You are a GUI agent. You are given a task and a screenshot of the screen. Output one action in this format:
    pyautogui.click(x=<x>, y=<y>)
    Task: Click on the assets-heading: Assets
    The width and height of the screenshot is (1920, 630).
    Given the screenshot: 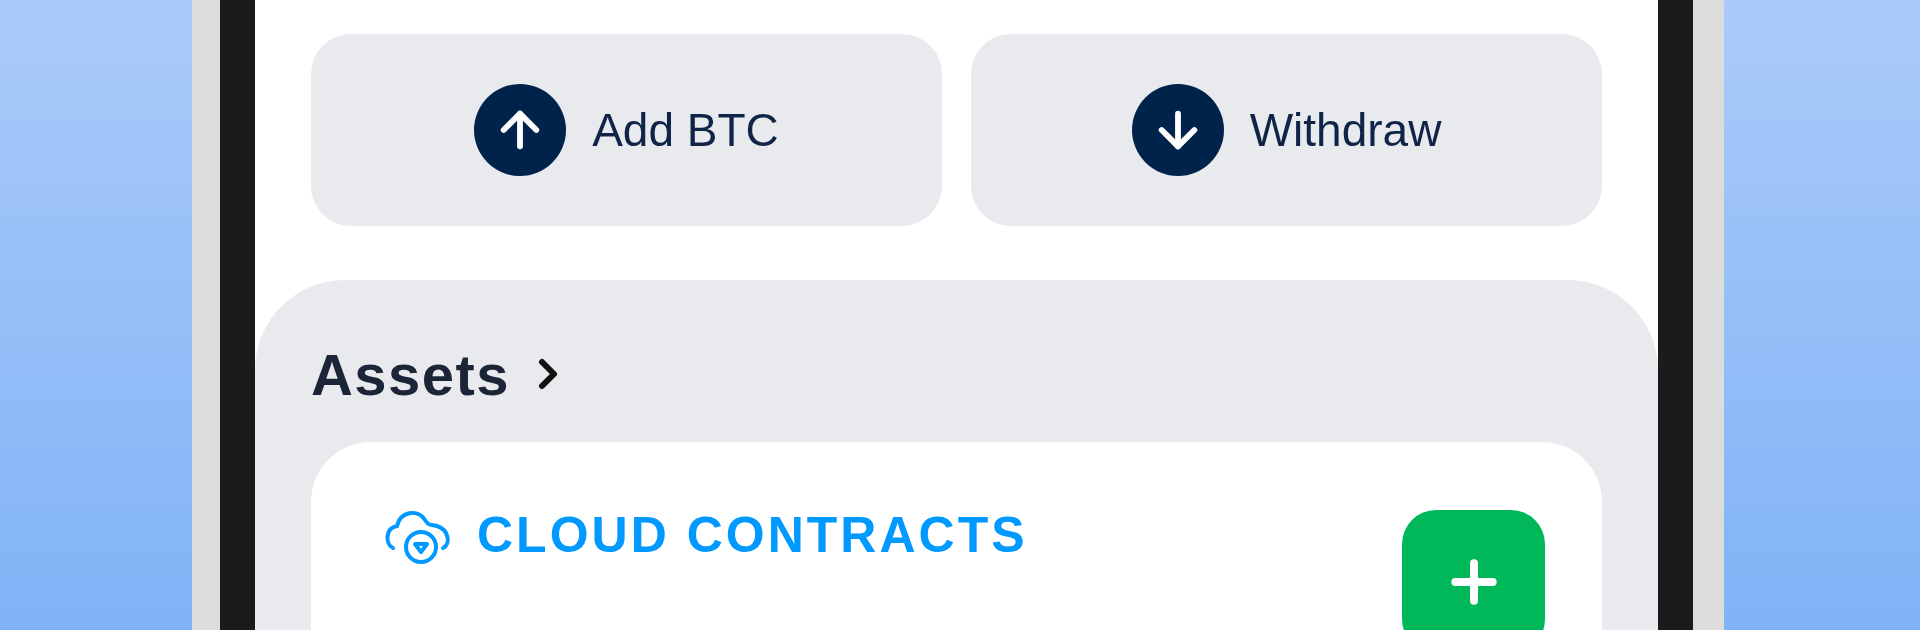 What is the action you would take?
    pyautogui.click(x=410, y=374)
    